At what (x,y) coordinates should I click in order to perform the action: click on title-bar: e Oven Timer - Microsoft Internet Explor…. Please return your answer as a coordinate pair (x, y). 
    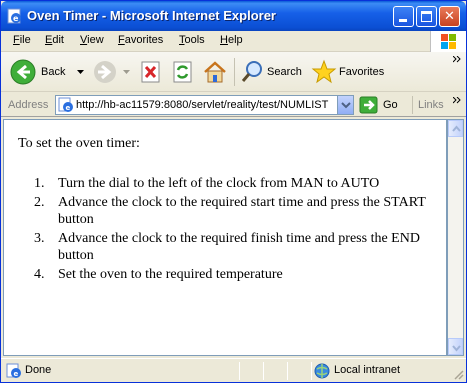
    Looking at the image, I should click on (233, 16).